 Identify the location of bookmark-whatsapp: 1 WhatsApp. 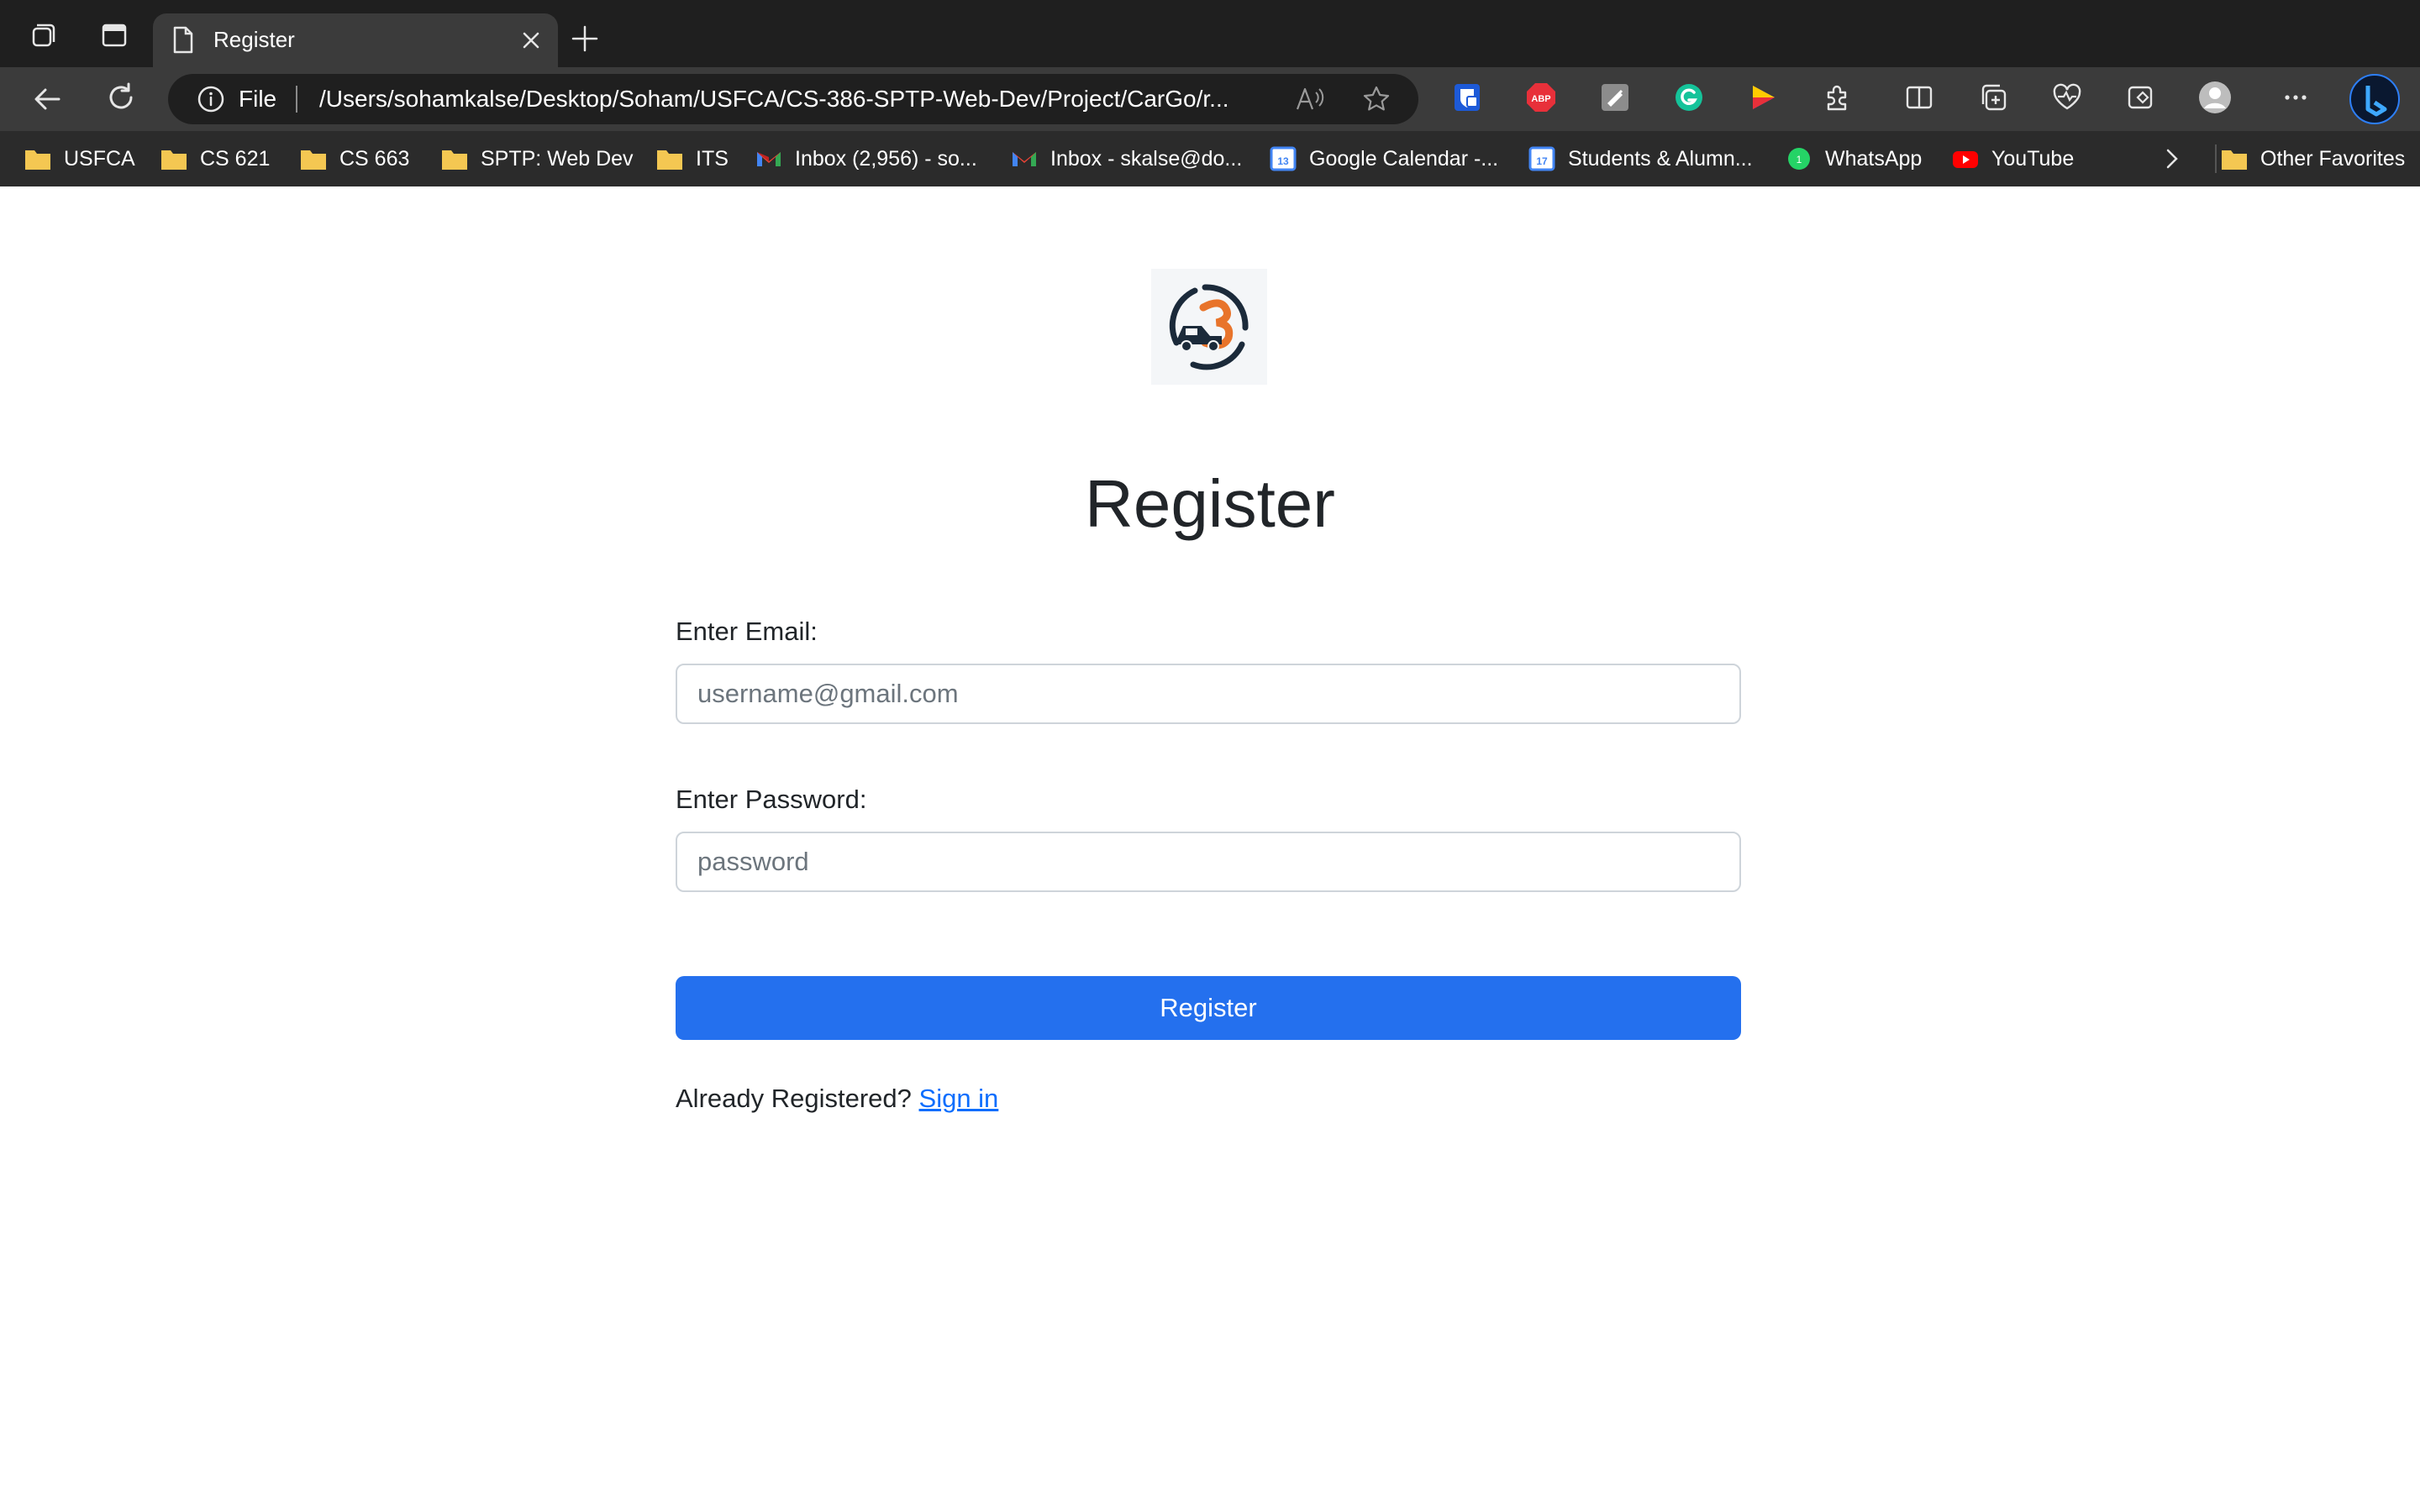
(1854, 158).